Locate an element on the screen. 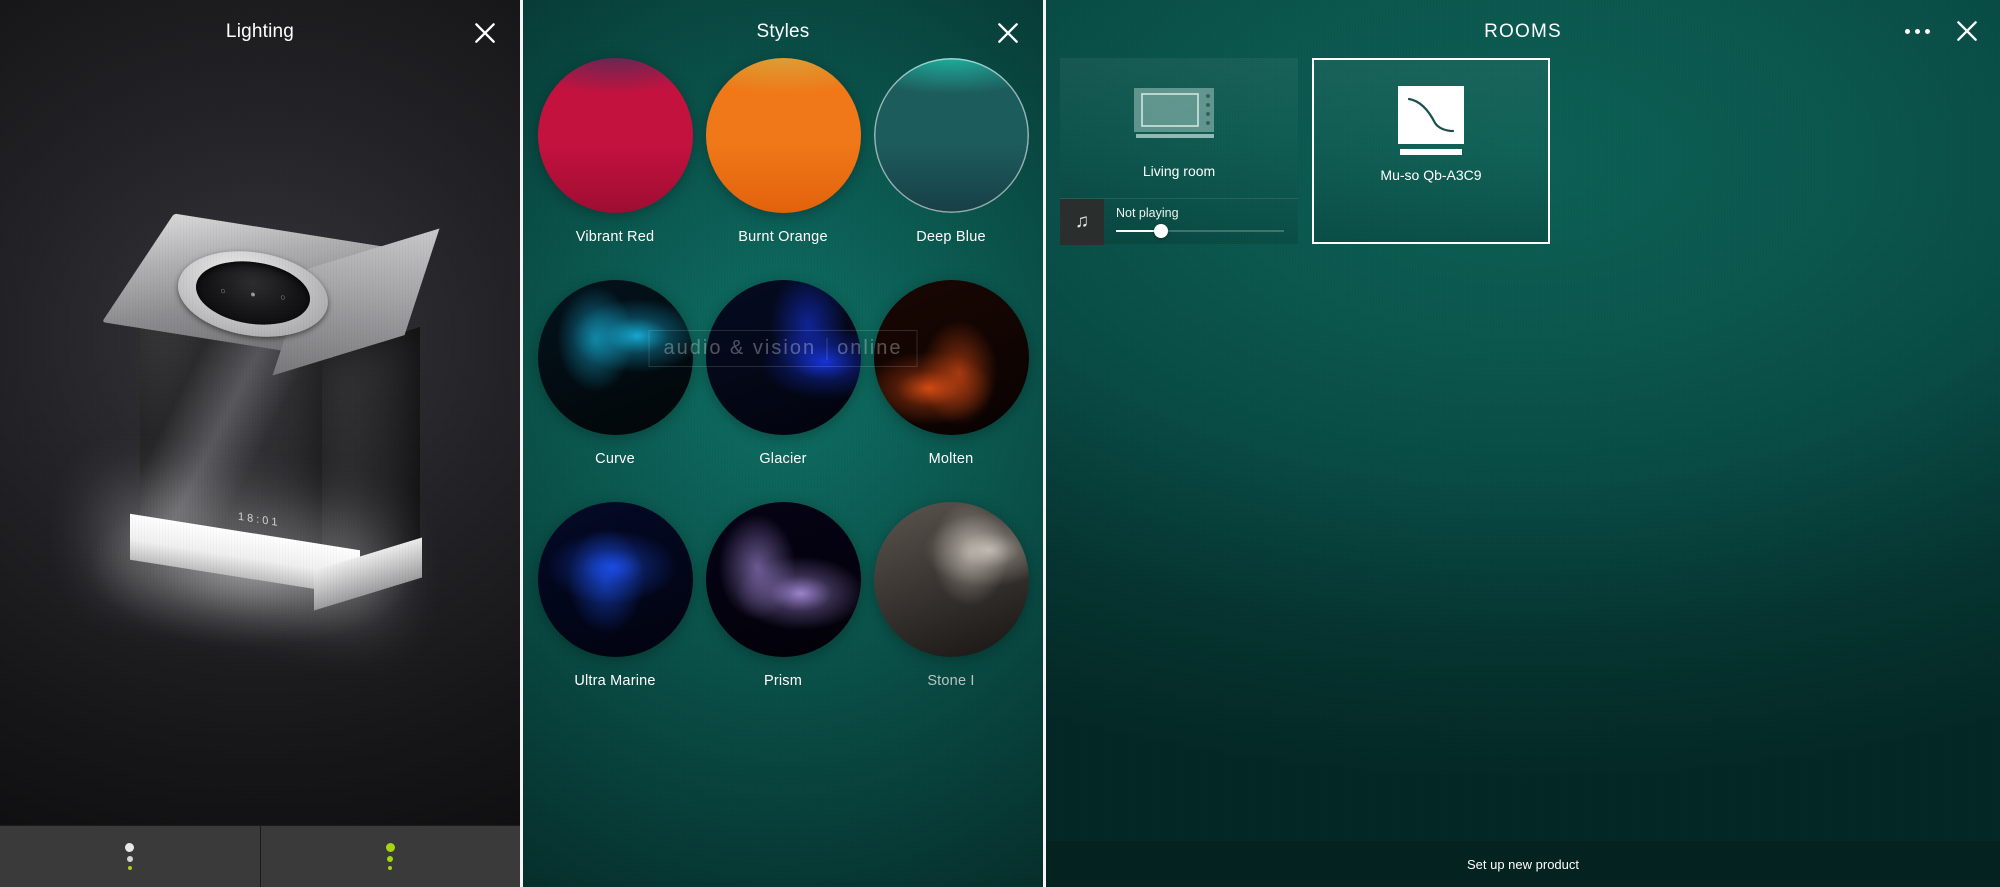 This screenshot has height=887, width=2000. setup-new-product-label: Set up new product is located at coordinates (1523, 864).